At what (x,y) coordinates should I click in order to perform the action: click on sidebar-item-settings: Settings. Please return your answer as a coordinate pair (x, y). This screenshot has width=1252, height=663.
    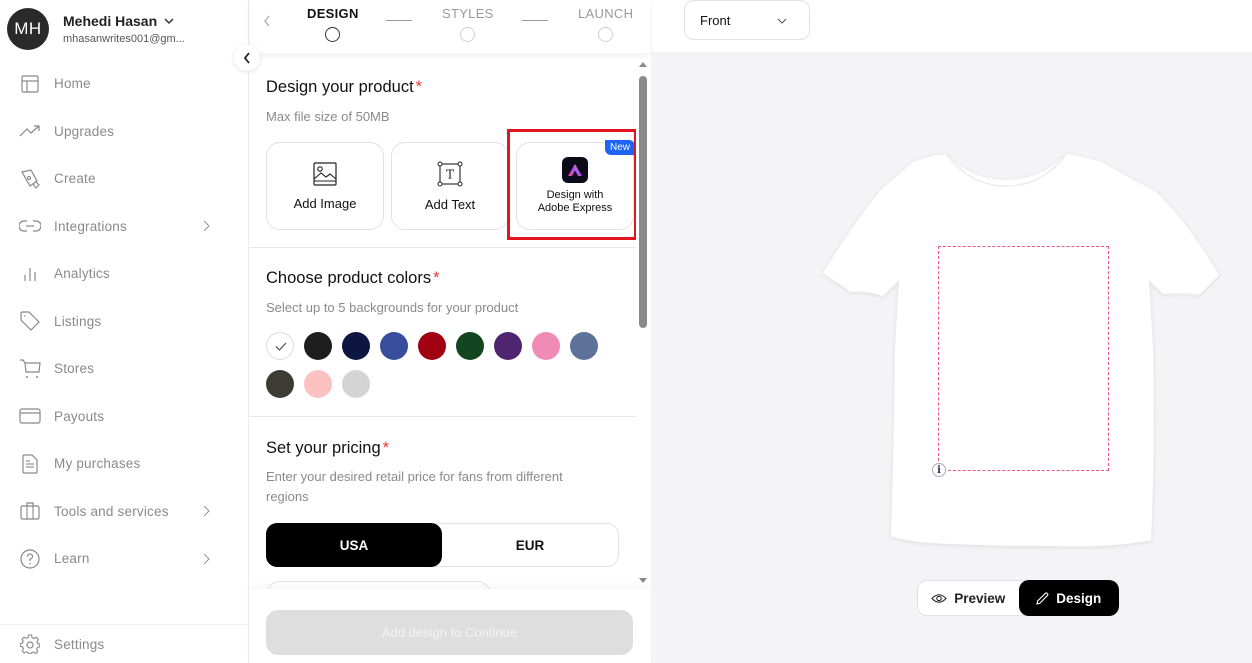
    Looking at the image, I should click on (124, 644).